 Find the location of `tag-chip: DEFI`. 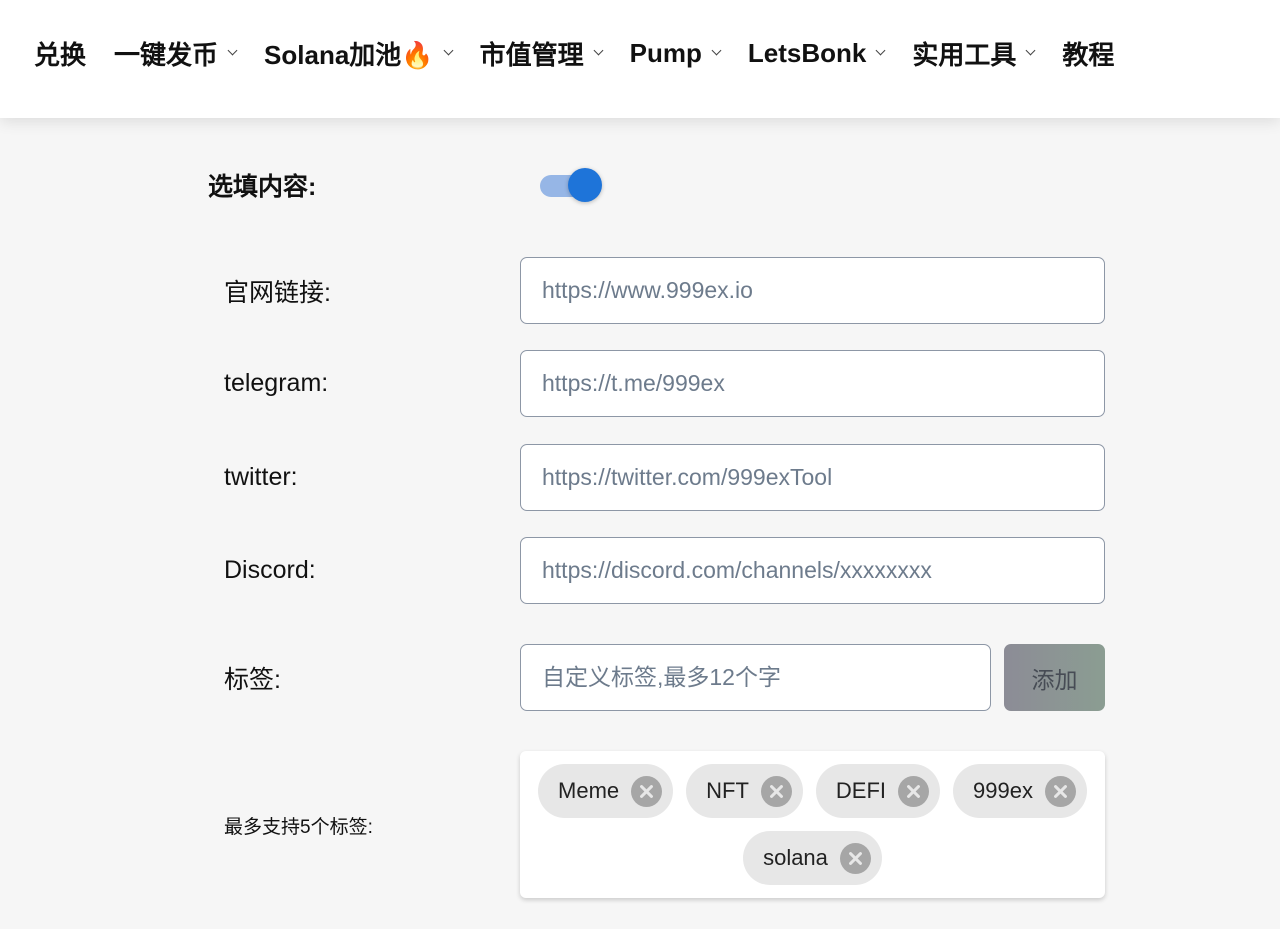

tag-chip: DEFI is located at coordinates (878, 791).